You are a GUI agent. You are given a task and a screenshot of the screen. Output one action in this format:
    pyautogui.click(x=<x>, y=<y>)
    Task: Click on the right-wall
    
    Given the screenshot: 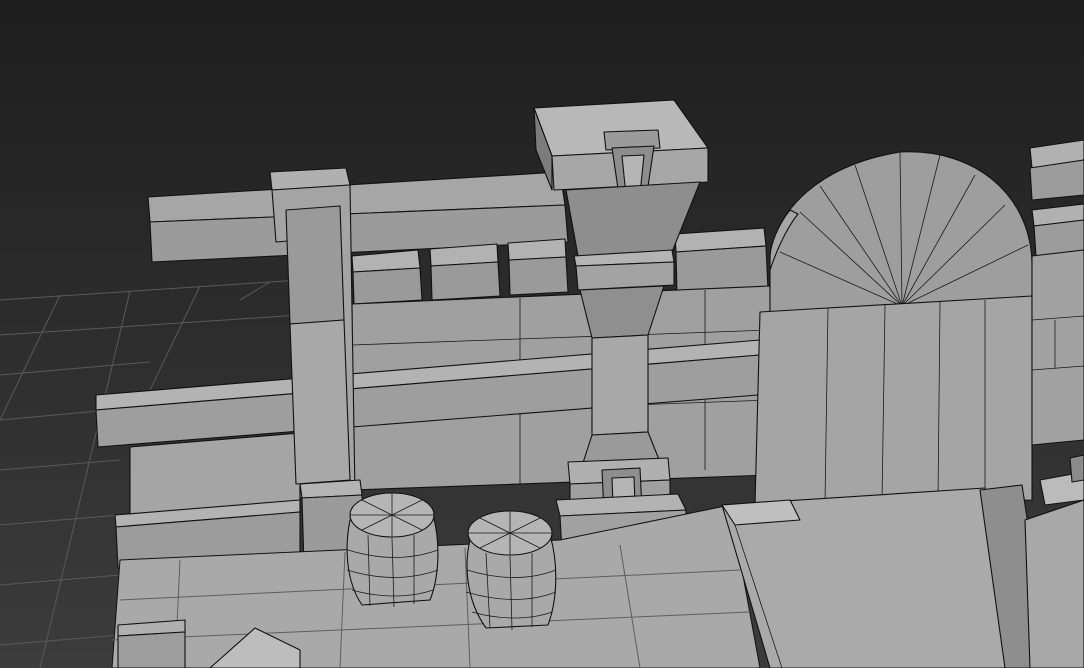 What is the action you would take?
    pyautogui.click(x=1056, y=292)
    